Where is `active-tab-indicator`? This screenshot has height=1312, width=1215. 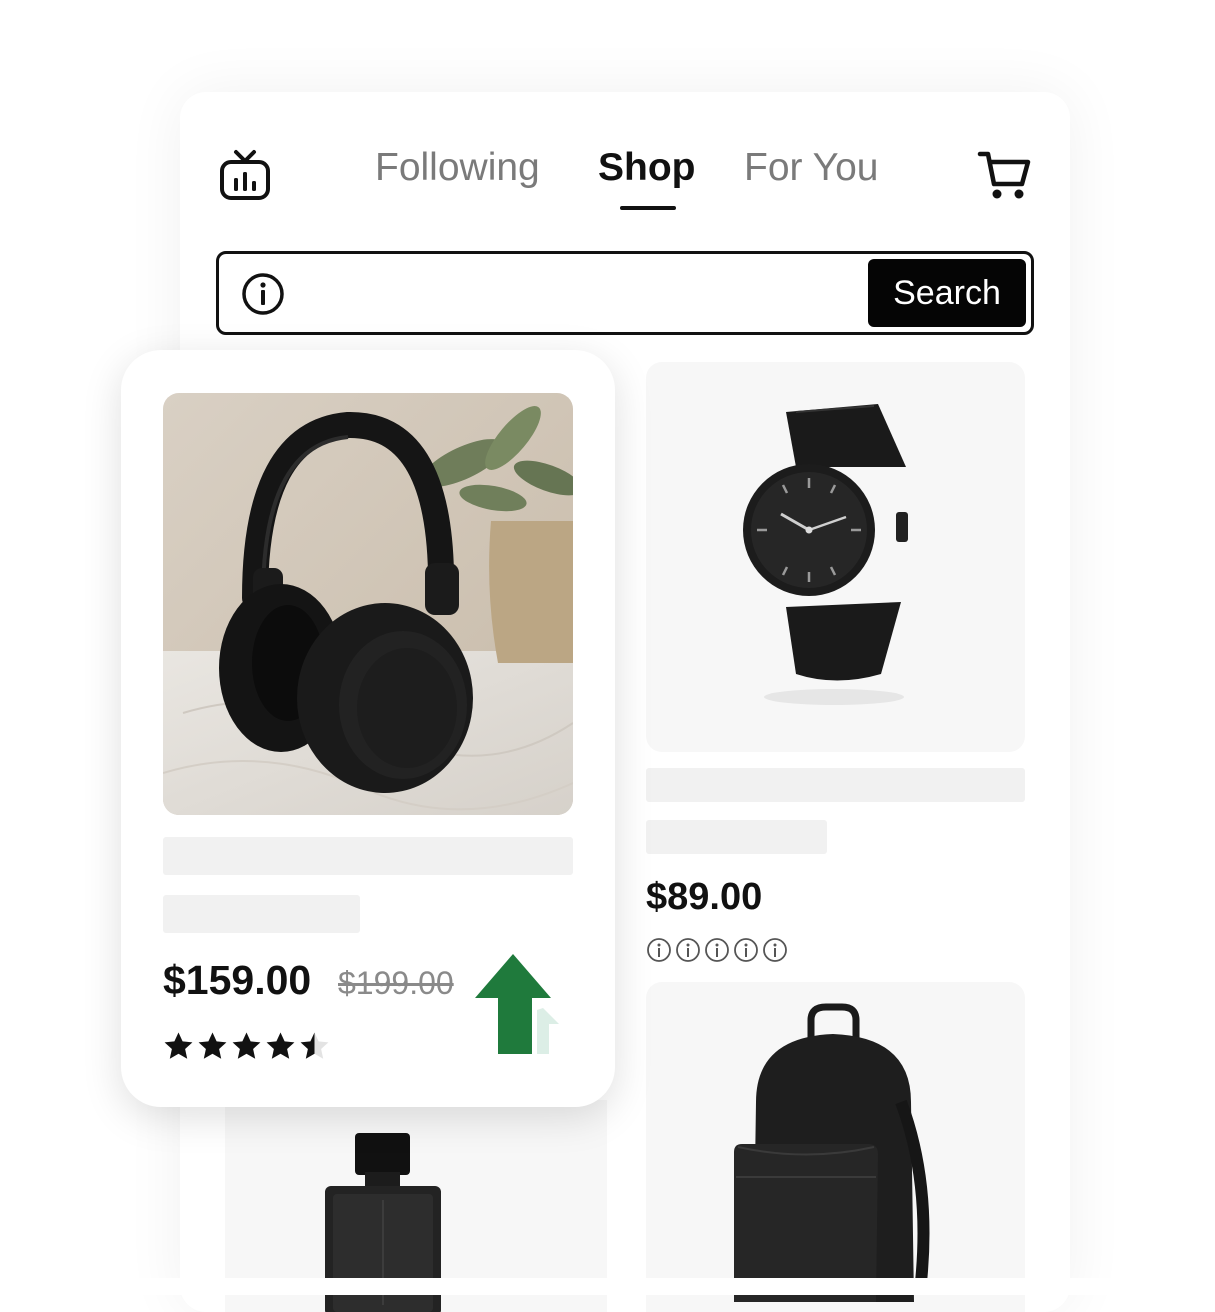
active-tab-indicator is located at coordinates (648, 208).